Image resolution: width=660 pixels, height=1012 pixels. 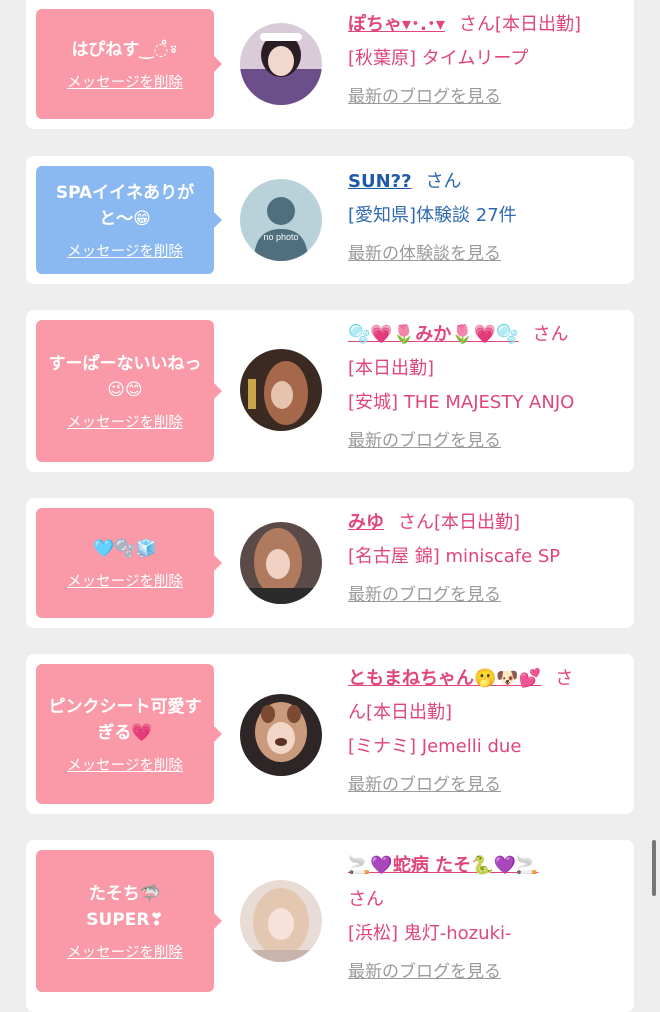 I want to click on message-bubble: SPAイイネありがと〜😁 メッセージを削除, so click(x=129, y=220).